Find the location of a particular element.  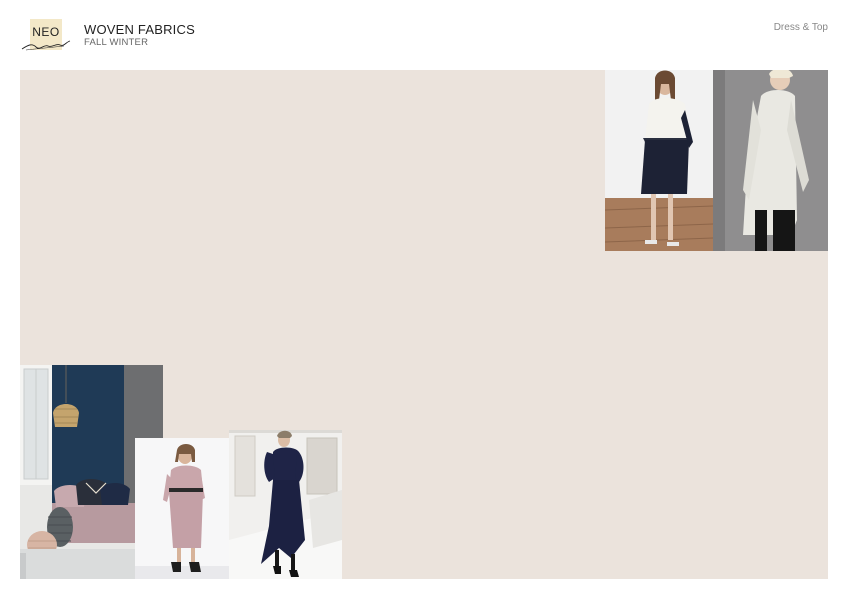

model-navy-ruffle-dress-photo is located at coordinates (285, 504).